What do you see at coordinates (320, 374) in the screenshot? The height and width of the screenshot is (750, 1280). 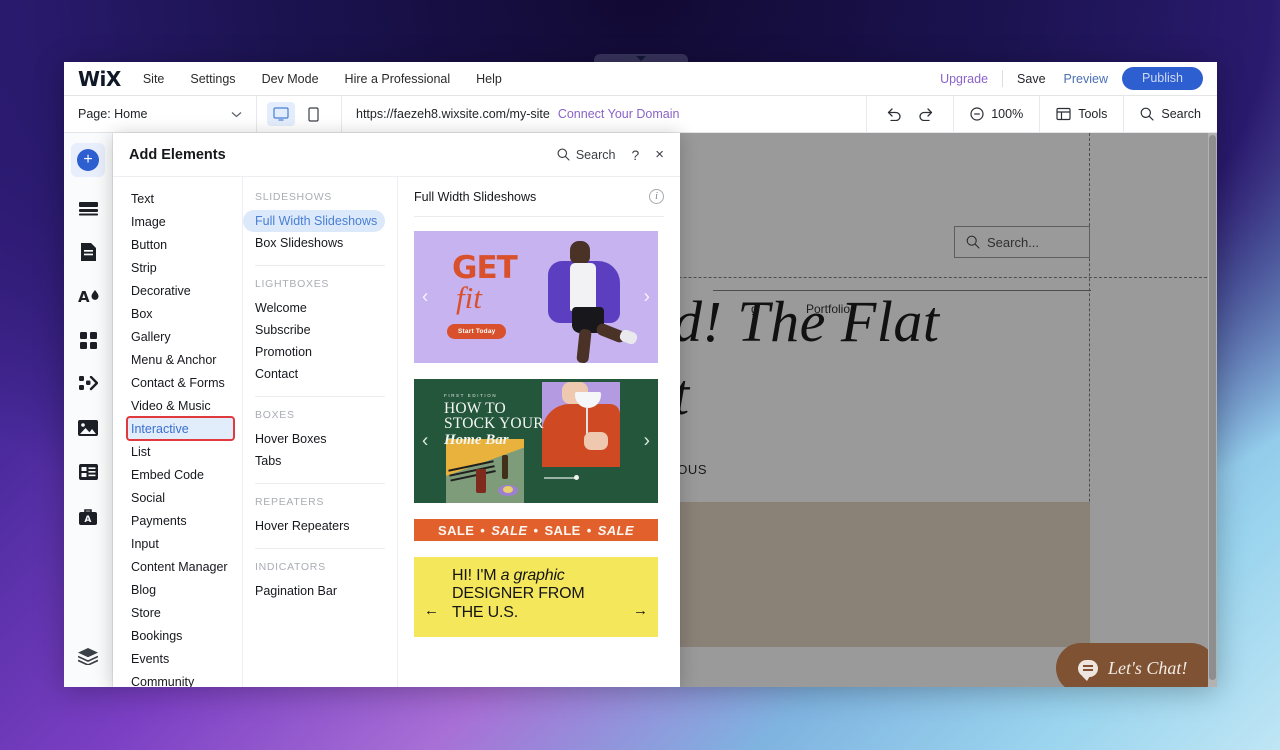 I see `subitem-contact: Contact` at bounding box center [320, 374].